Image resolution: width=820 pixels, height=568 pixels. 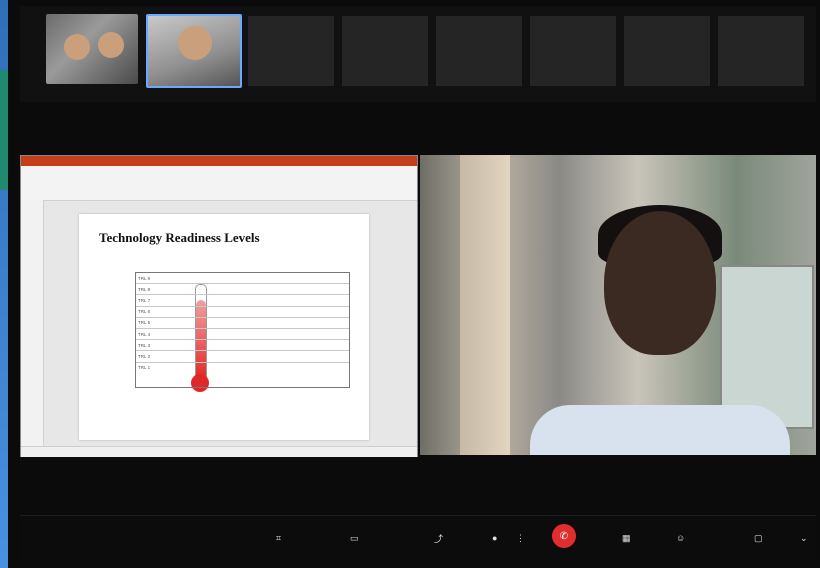 I want to click on presentation-sidebar, so click(x=32, y=323).